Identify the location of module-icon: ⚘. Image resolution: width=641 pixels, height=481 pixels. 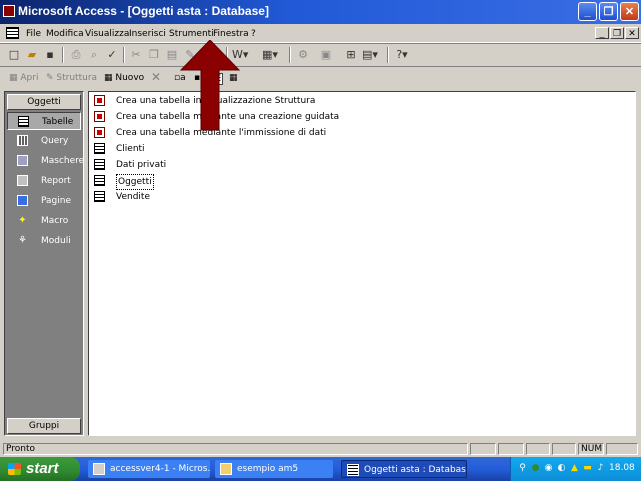
(22, 240).